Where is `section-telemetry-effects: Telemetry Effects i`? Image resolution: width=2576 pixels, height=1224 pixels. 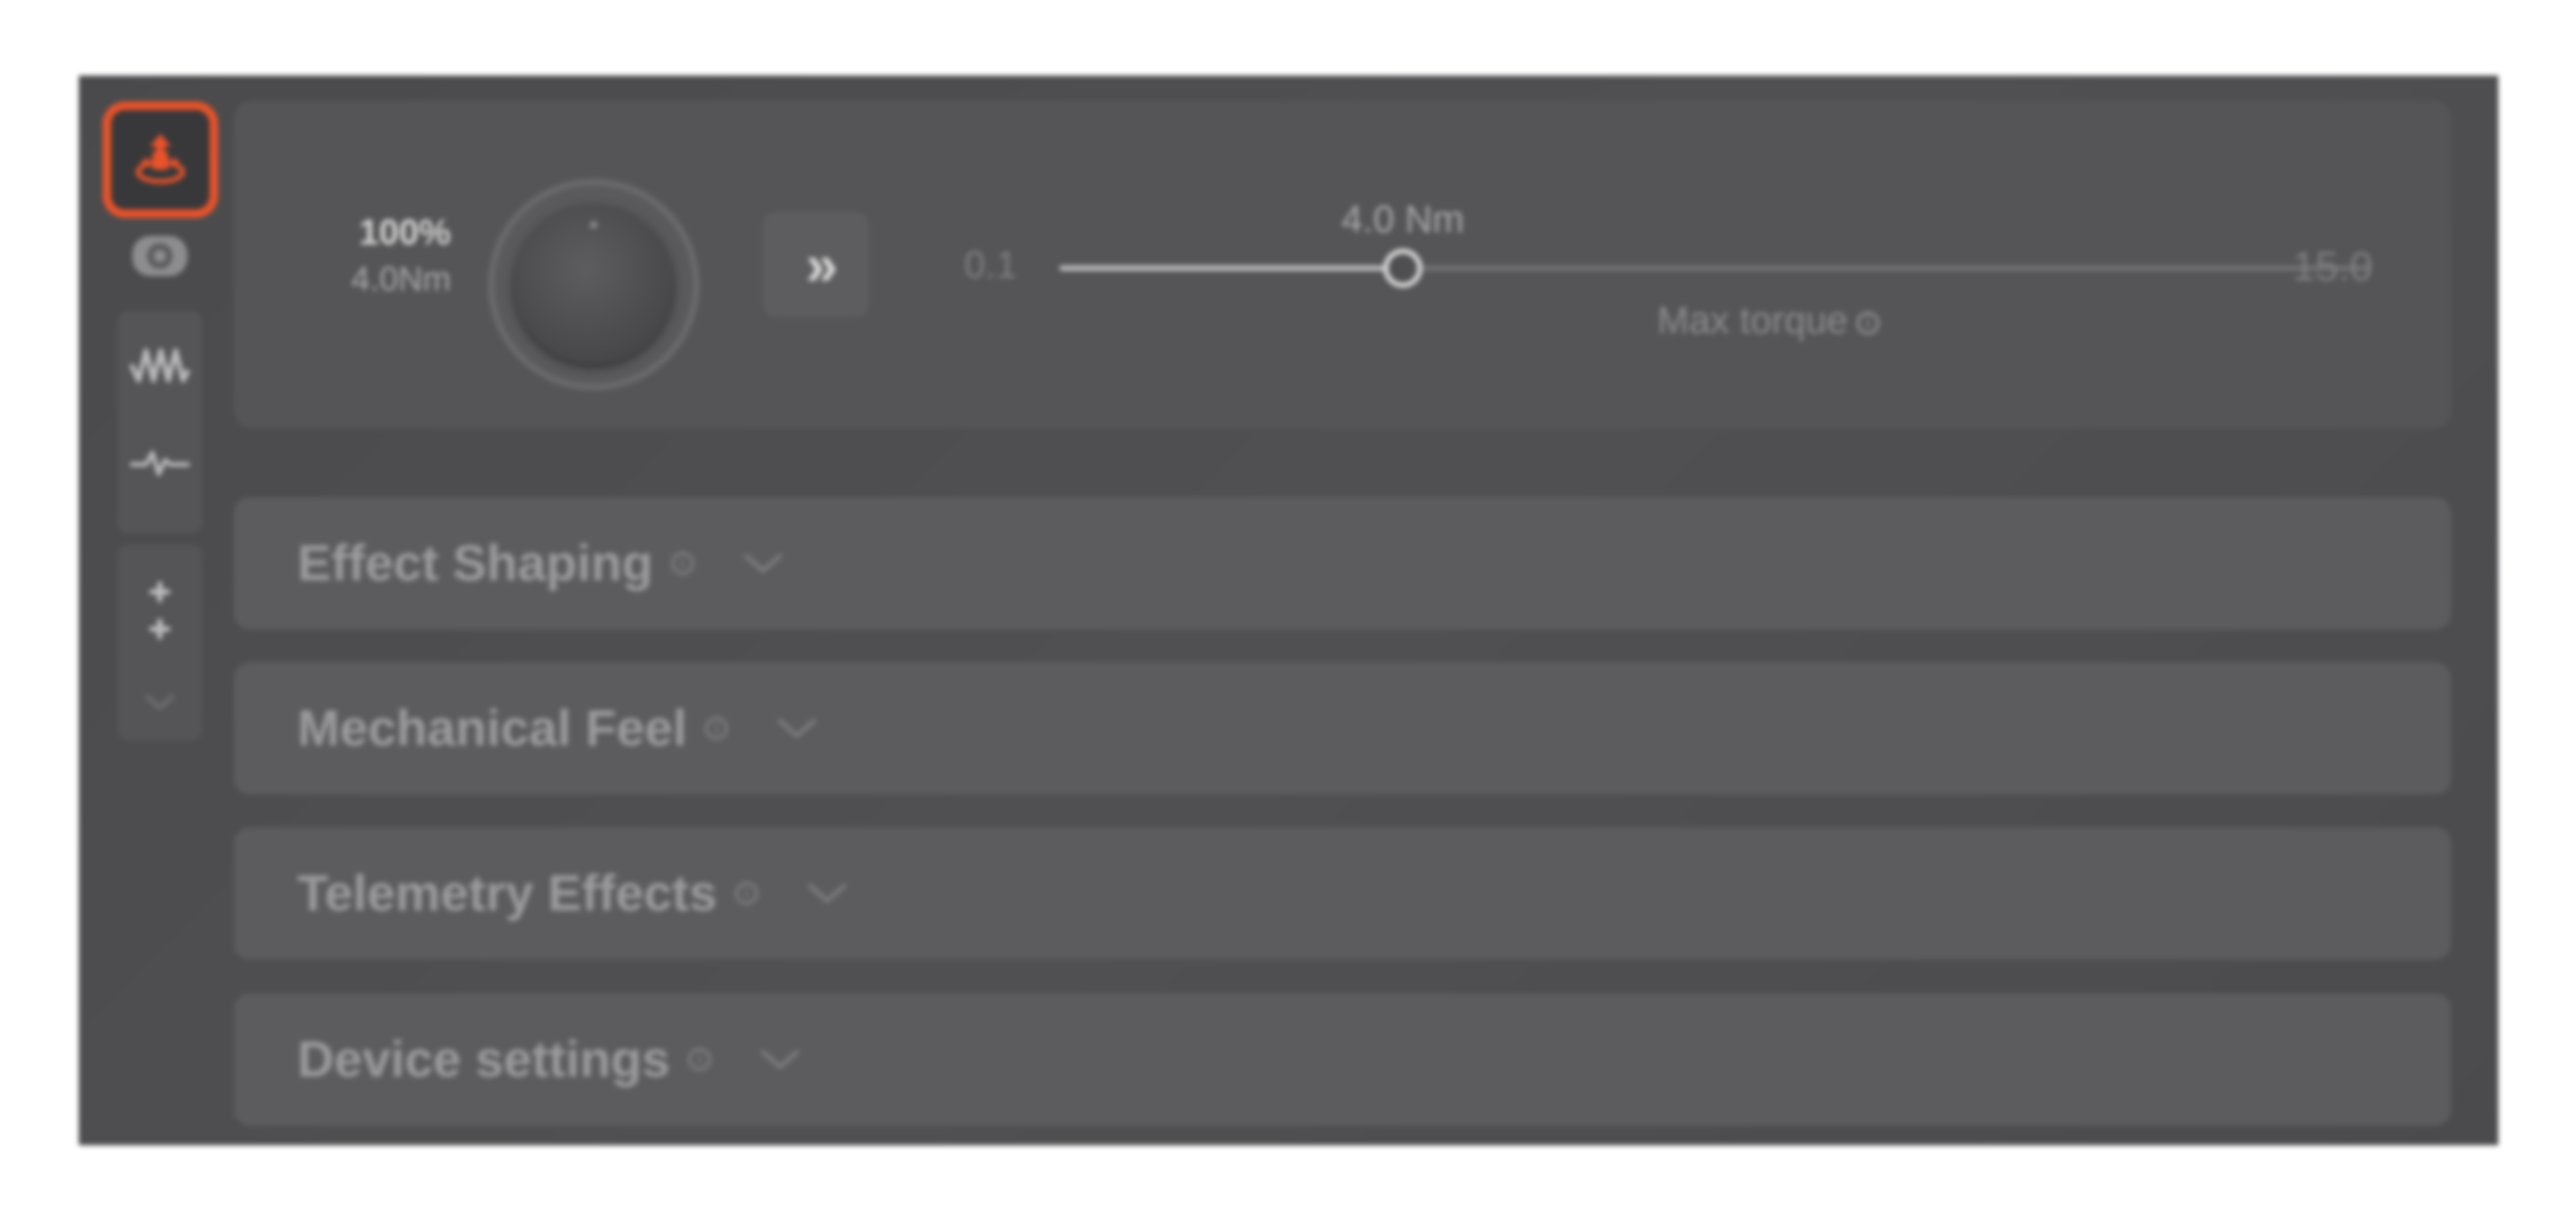
section-telemetry-effects: Telemetry Effects i is located at coordinates (1342, 893).